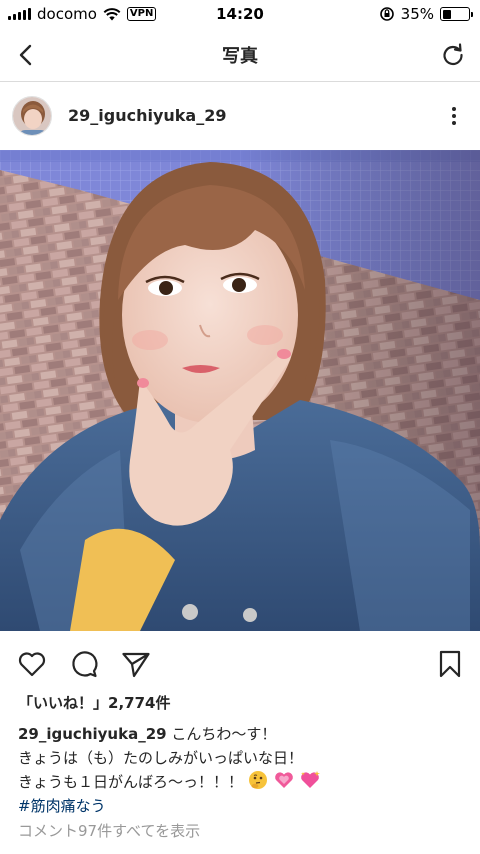 The height and width of the screenshot is (854, 480). What do you see at coordinates (84, 664) in the screenshot?
I see `comment-icon` at bounding box center [84, 664].